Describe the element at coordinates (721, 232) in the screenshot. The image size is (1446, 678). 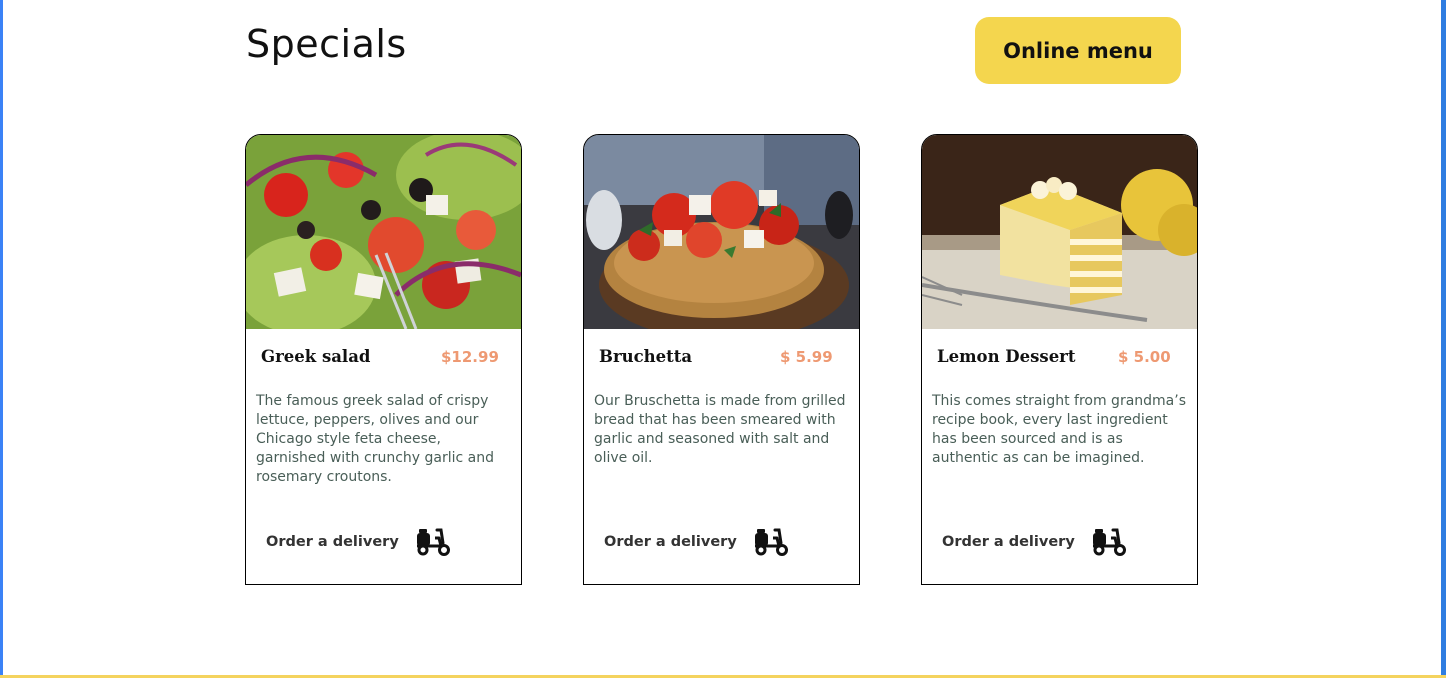
I see `bruchetta-image` at that location.